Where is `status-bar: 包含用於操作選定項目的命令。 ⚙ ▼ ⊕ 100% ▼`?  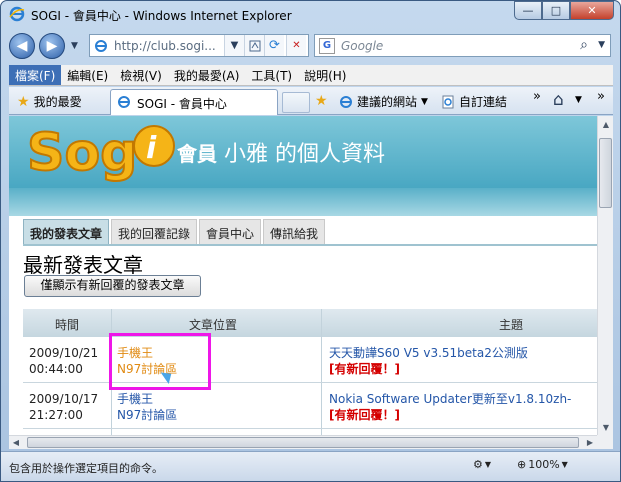 status-bar: 包含用於操作選定項目的命令。 ⚙ ▼ ⊕ 100% ▼ is located at coordinates (310, 466).